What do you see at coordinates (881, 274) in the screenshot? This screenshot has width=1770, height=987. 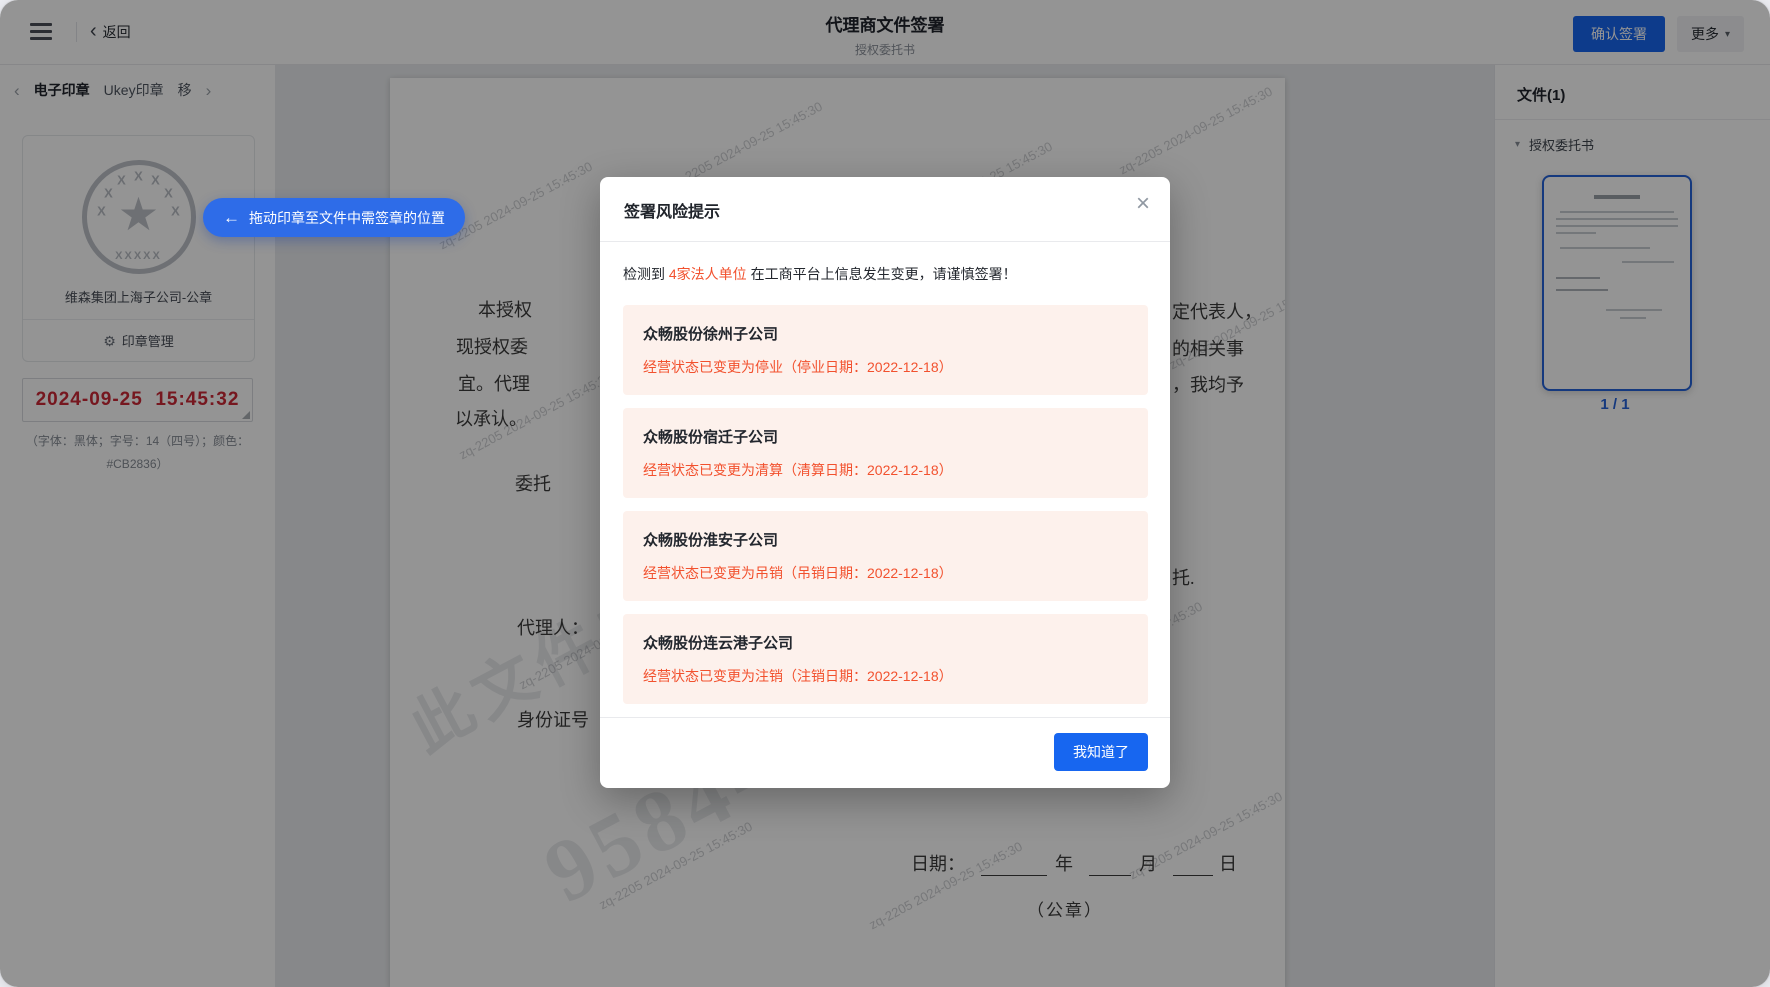 I see `risk-message-suffix: 在工商平台上信息发生变更，请谨慎签署！` at bounding box center [881, 274].